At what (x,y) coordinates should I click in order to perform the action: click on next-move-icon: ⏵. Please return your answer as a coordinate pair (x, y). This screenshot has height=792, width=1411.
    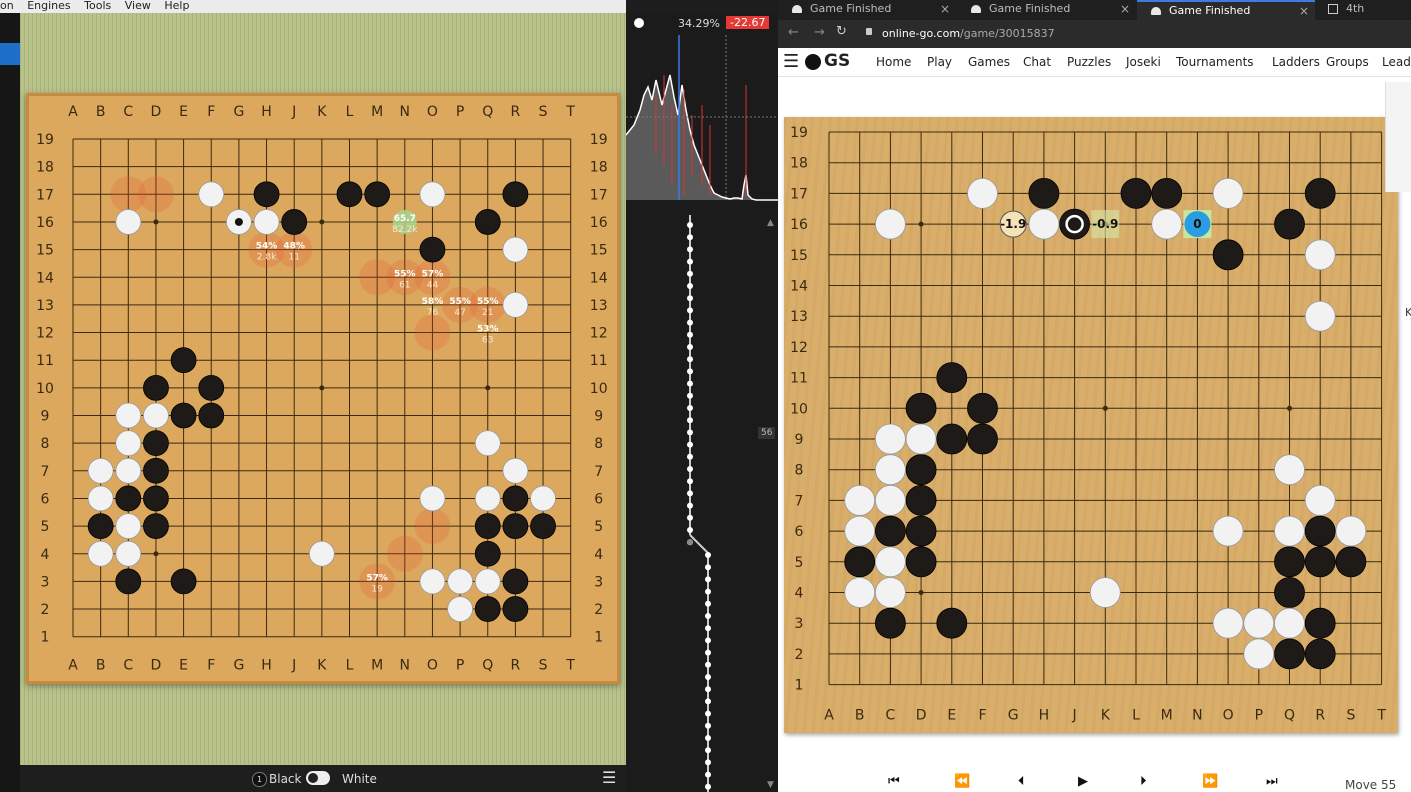
    Looking at the image, I should click on (1143, 781).